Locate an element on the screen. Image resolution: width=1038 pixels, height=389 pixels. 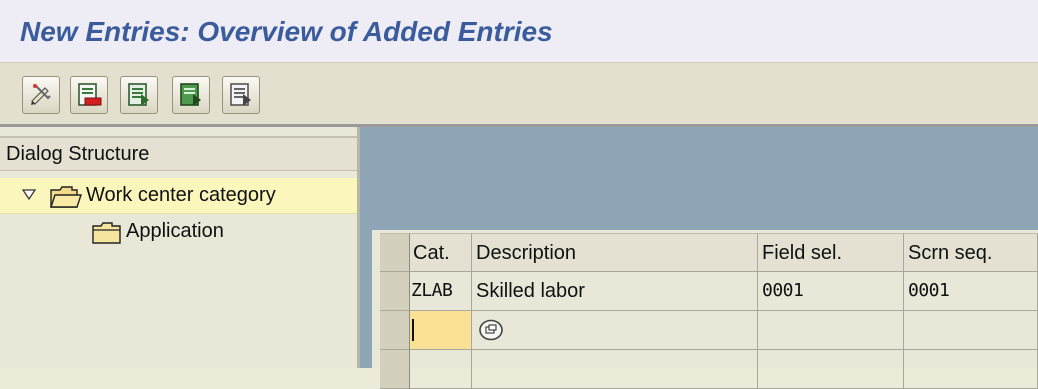
delete-button is located at coordinates (89, 95).